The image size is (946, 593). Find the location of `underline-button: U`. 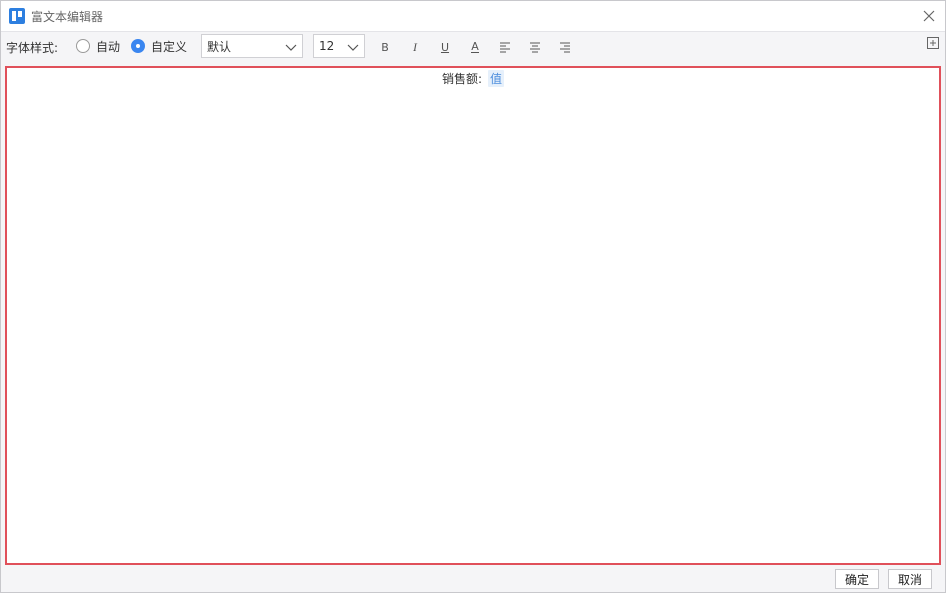

underline-button: U is located at coordinates (445, 47).